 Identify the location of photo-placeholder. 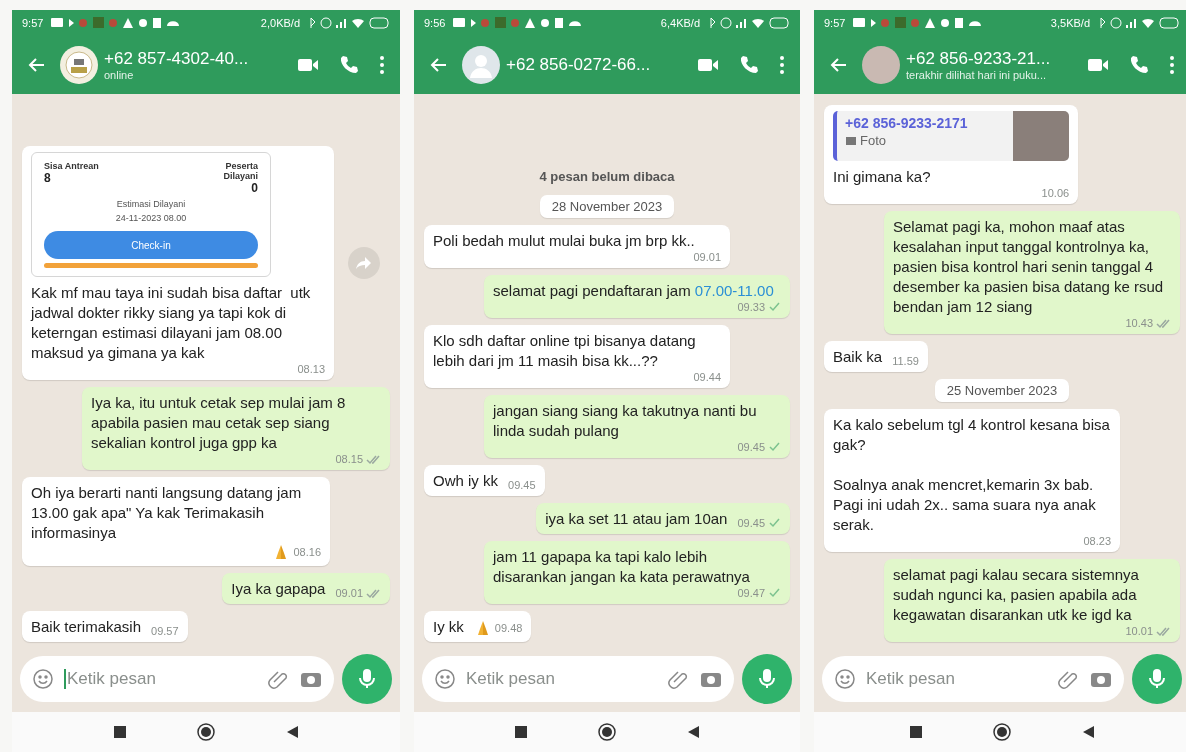
(1041, 136).